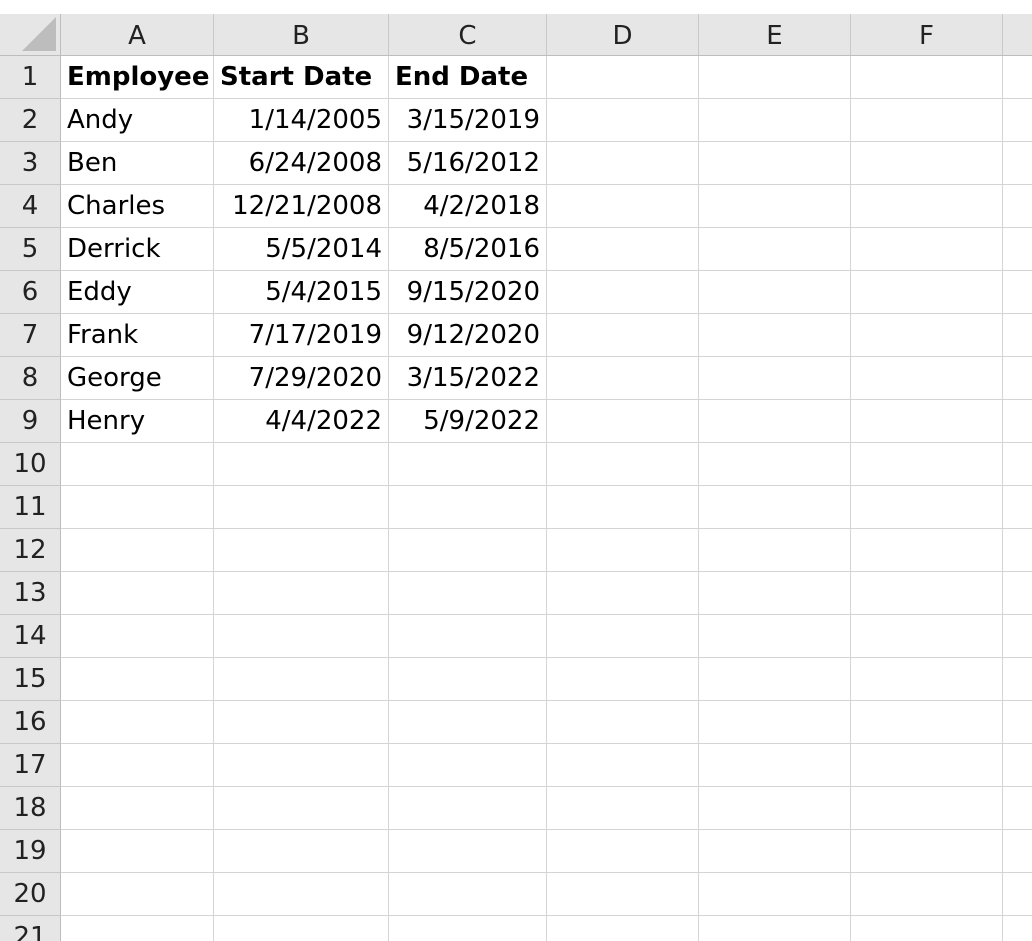 This screenshot has height=941, width=1032. Describe the element at coordinates (30, 421) in the screenshot. I see `row-header-9: 9` at that location.